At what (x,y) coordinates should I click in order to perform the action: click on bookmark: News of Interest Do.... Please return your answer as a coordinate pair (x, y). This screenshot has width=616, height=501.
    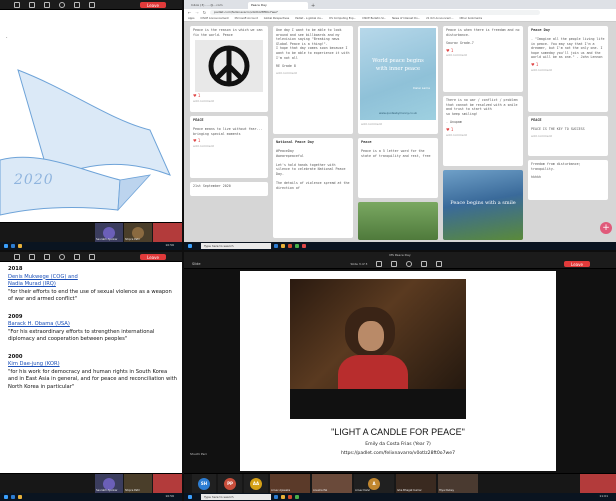
    Looking at the image, I should click on (406, 18).